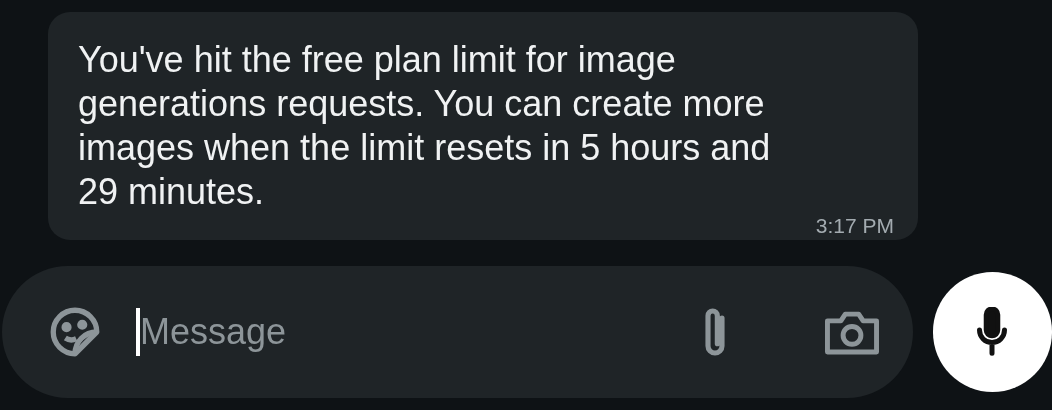 Image resolution: width=1052 pixels, height=410 pixels. I want to click on microphone-icon, so click(992, 332).